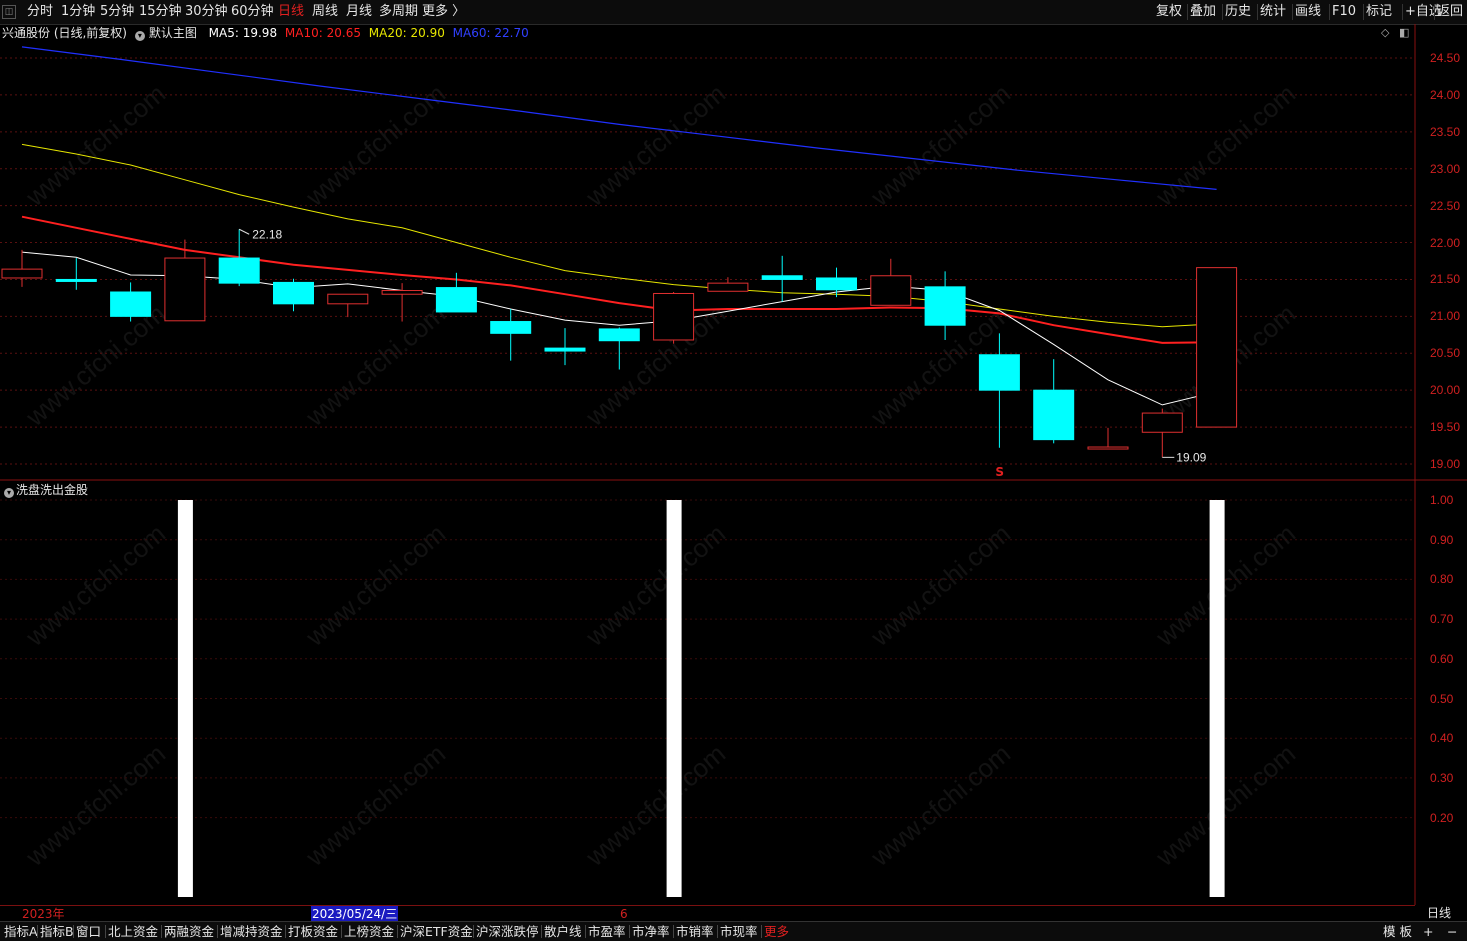  What do you see at coordinates (651, 931) in the screenshot?
I see `bottom-tab: 市净率` at bounding box center [651, 931].